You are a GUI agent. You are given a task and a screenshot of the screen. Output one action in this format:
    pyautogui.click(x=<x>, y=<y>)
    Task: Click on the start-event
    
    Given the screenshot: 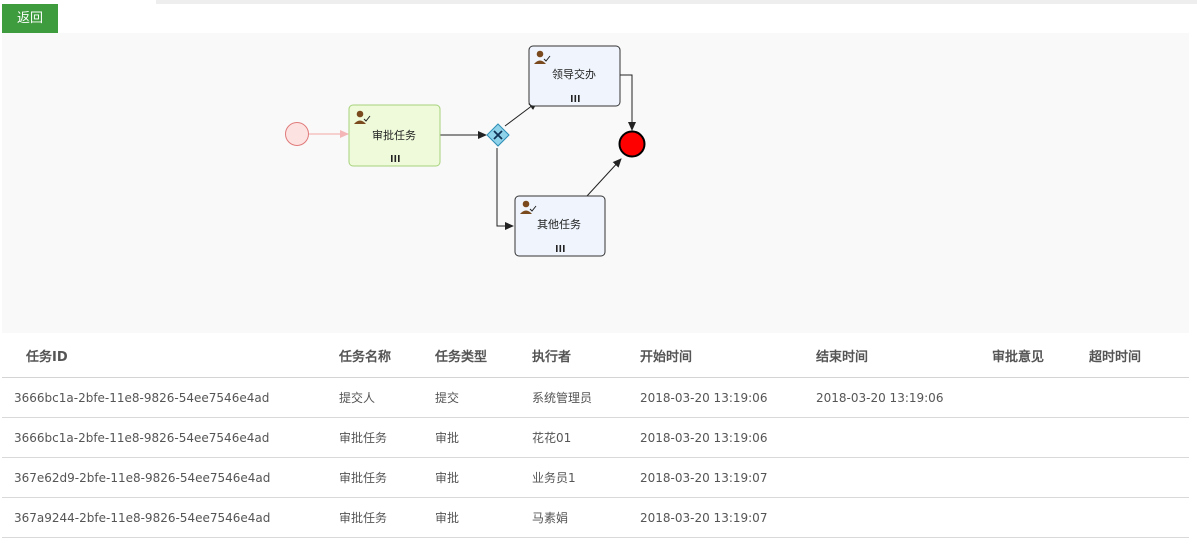 What is the action you would take?
    pyautogui.click(x=297, y=134)
    